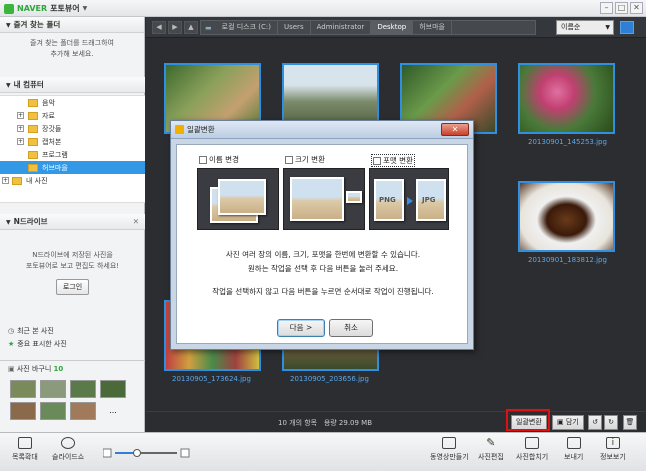 The width and height of the screenshot is (646, 471). I want to click on recent-photos-item: ◷ 최근 본 사진, so click(72, 331).